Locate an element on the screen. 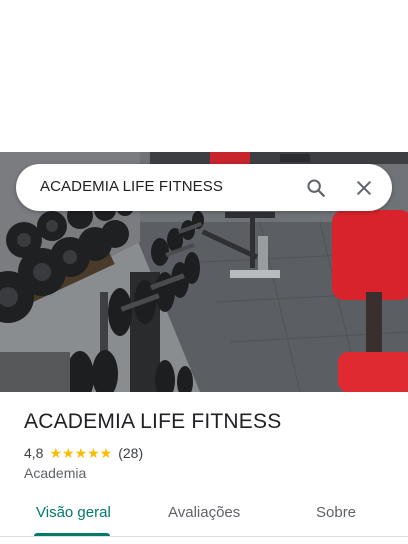  tab-overview: Visão geral is located at coordinates (73, 512).